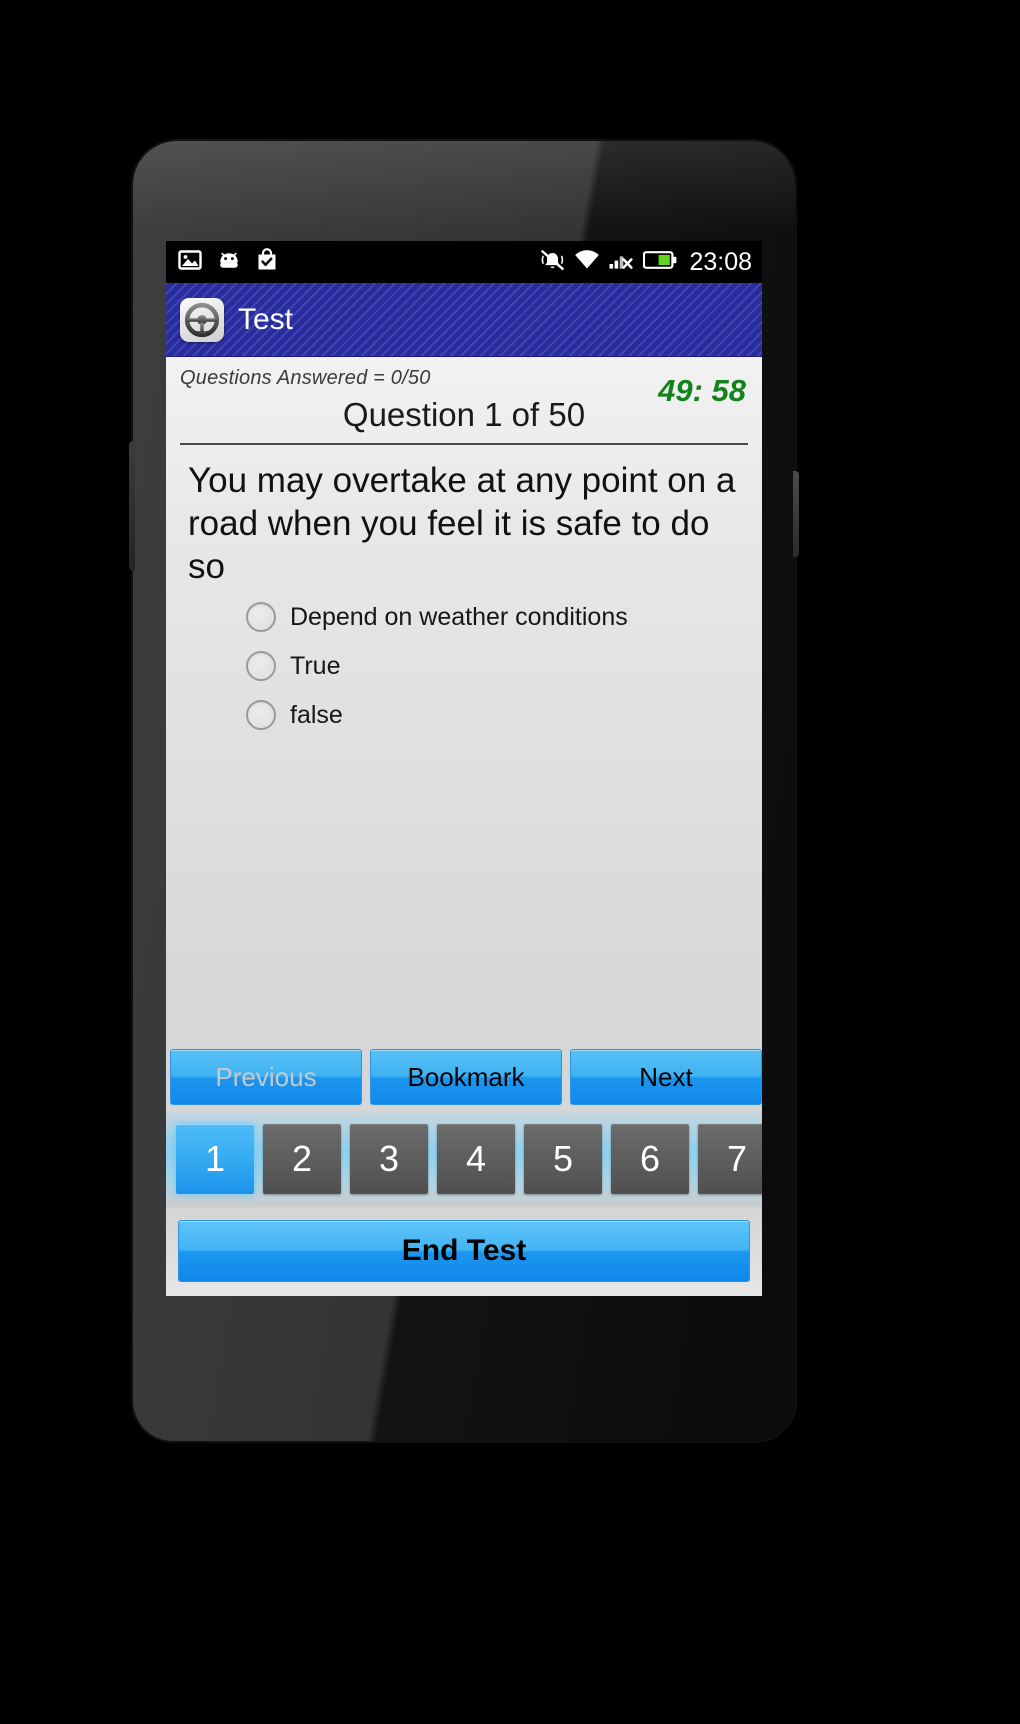  I want to click on answer-option-label: false, so click(316, 714).